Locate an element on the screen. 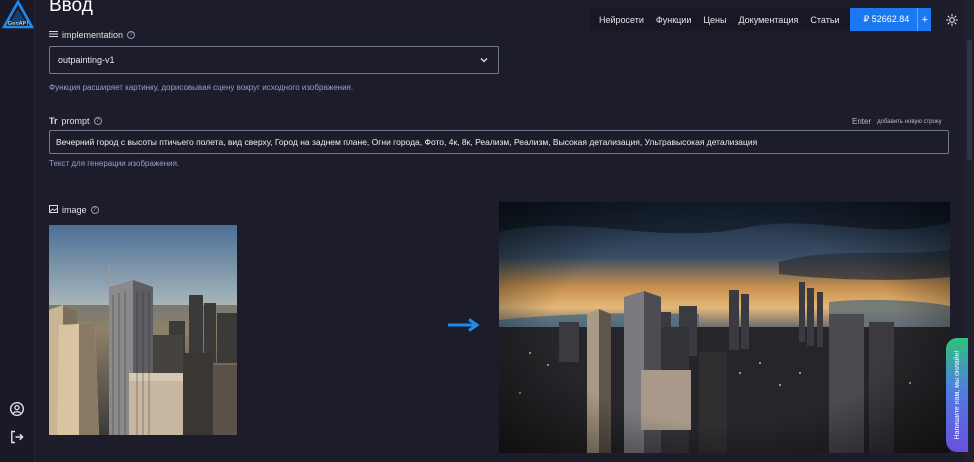 This screenshot has width=974, height=462. chat-widget-button: Напишите нам, мы онлайн! is located at coordinates (957, 395).